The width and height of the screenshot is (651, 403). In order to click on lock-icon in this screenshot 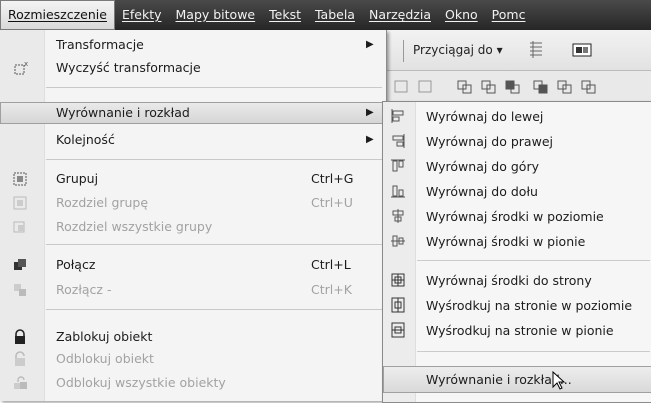, I will do `click(20, 337)`.